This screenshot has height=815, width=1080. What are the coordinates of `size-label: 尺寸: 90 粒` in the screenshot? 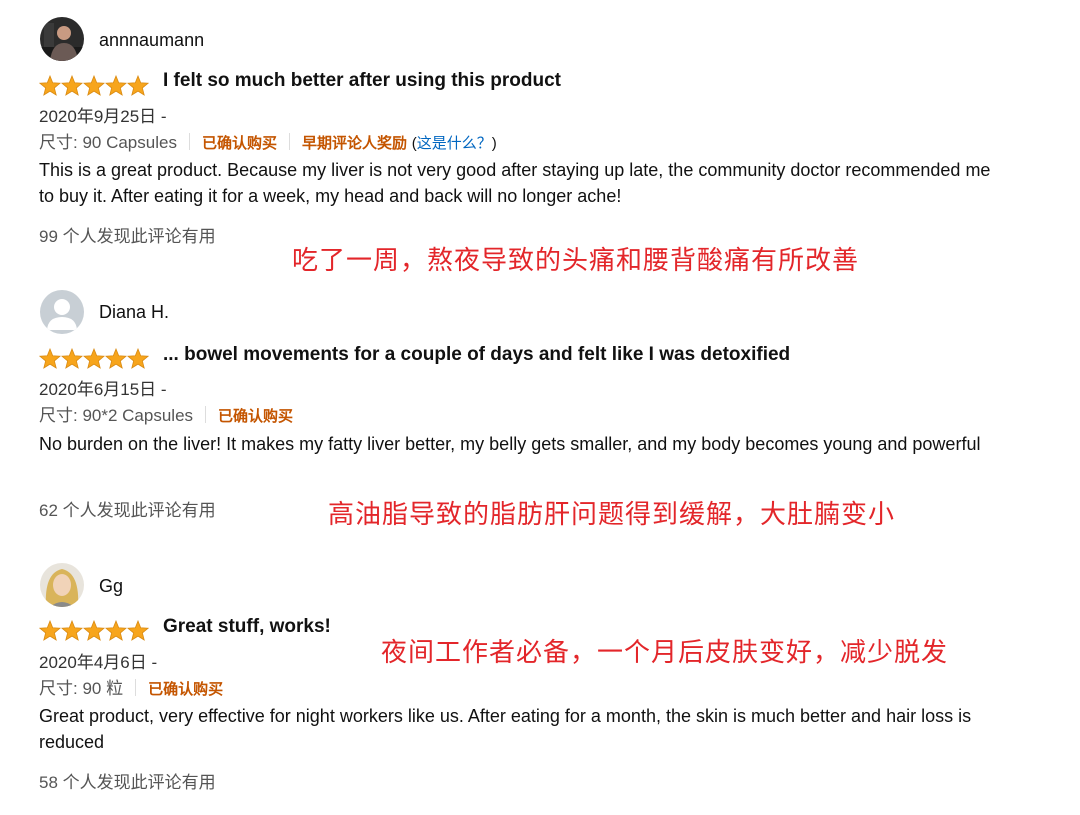 It's located at (81, 688).